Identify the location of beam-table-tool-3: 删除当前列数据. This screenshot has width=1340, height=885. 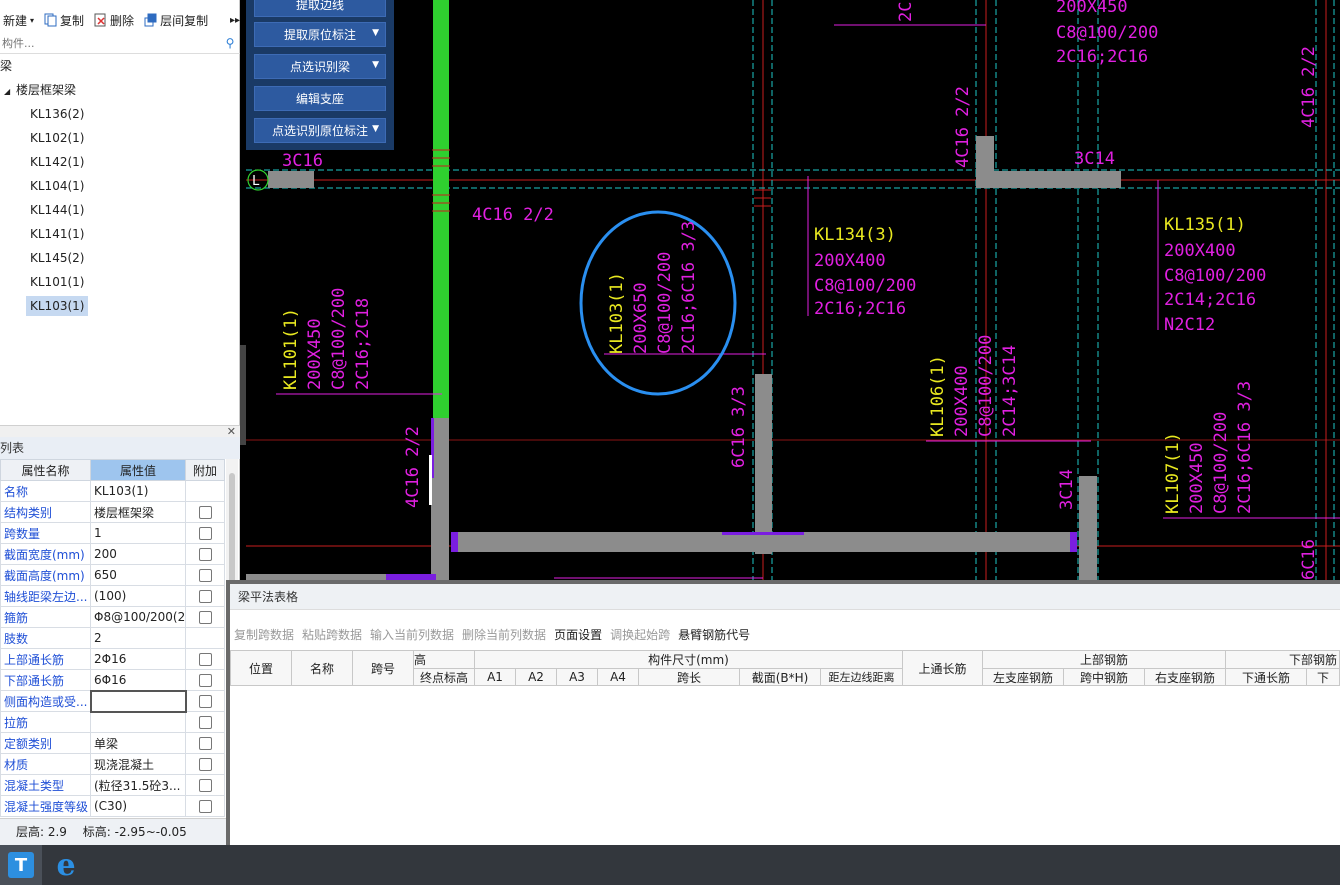
(504, 635).